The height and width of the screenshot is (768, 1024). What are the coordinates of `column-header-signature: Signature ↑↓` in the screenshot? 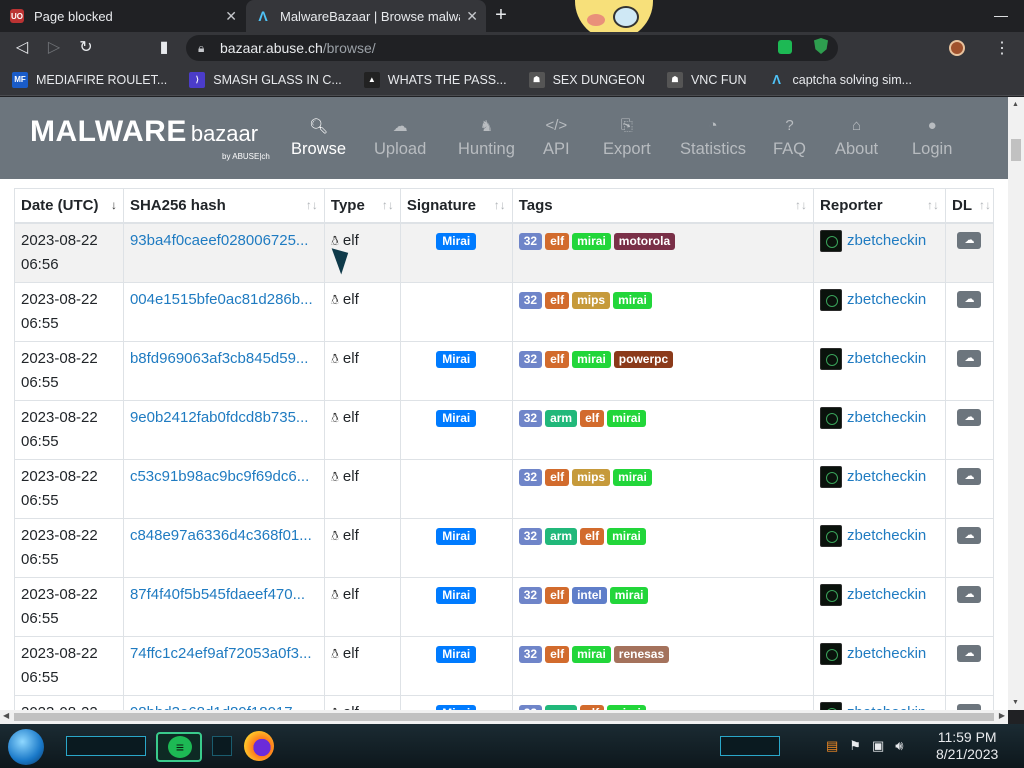 It's located at (456, 206).